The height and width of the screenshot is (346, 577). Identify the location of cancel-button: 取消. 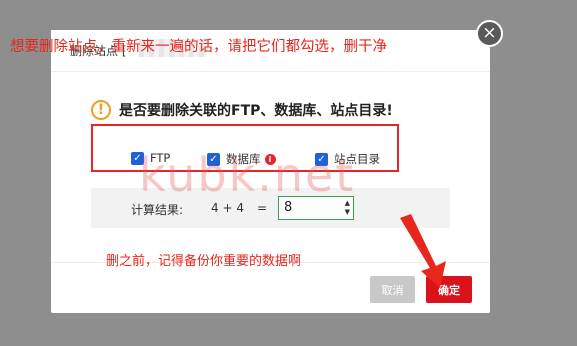
(392, 289).